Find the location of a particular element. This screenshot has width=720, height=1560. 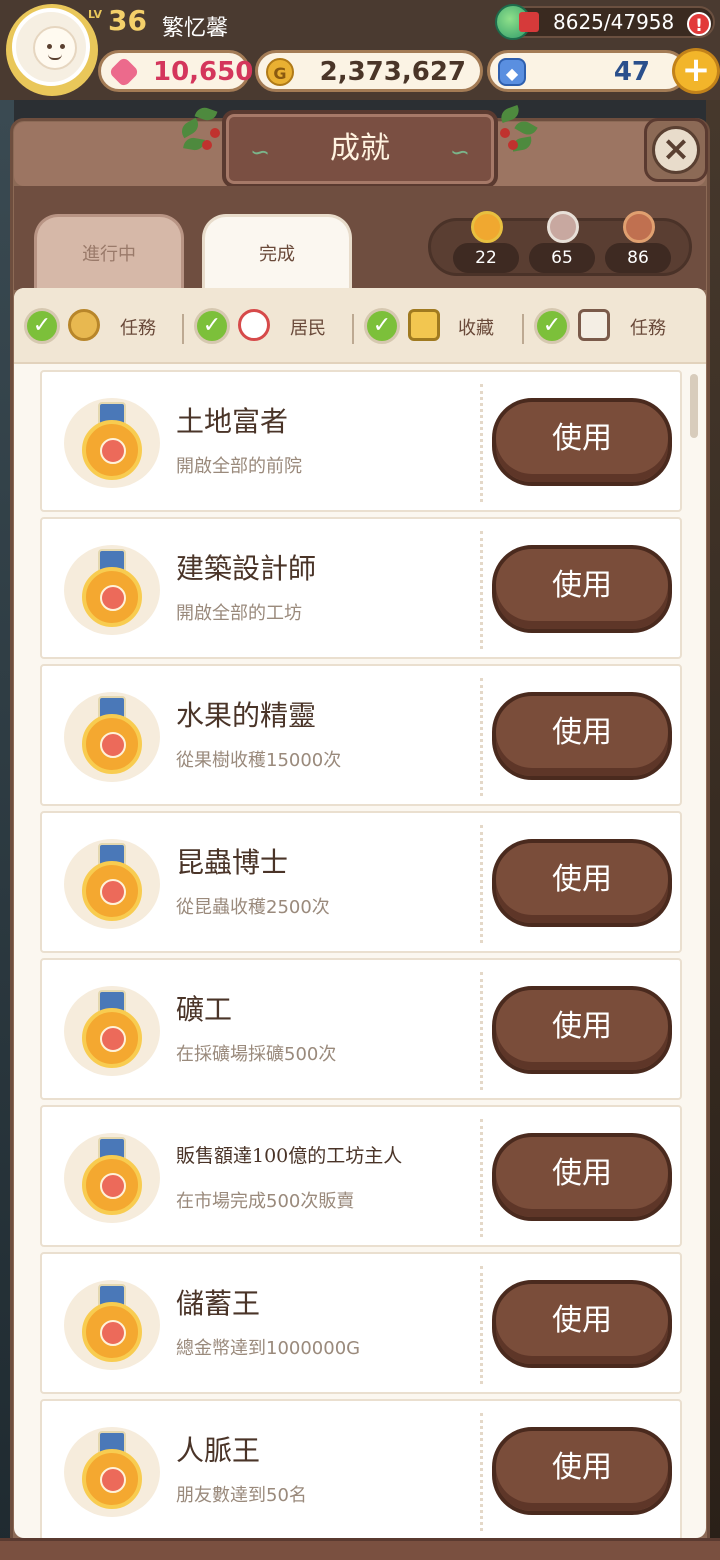

close-icon: × is located at coordinates (676, 150).